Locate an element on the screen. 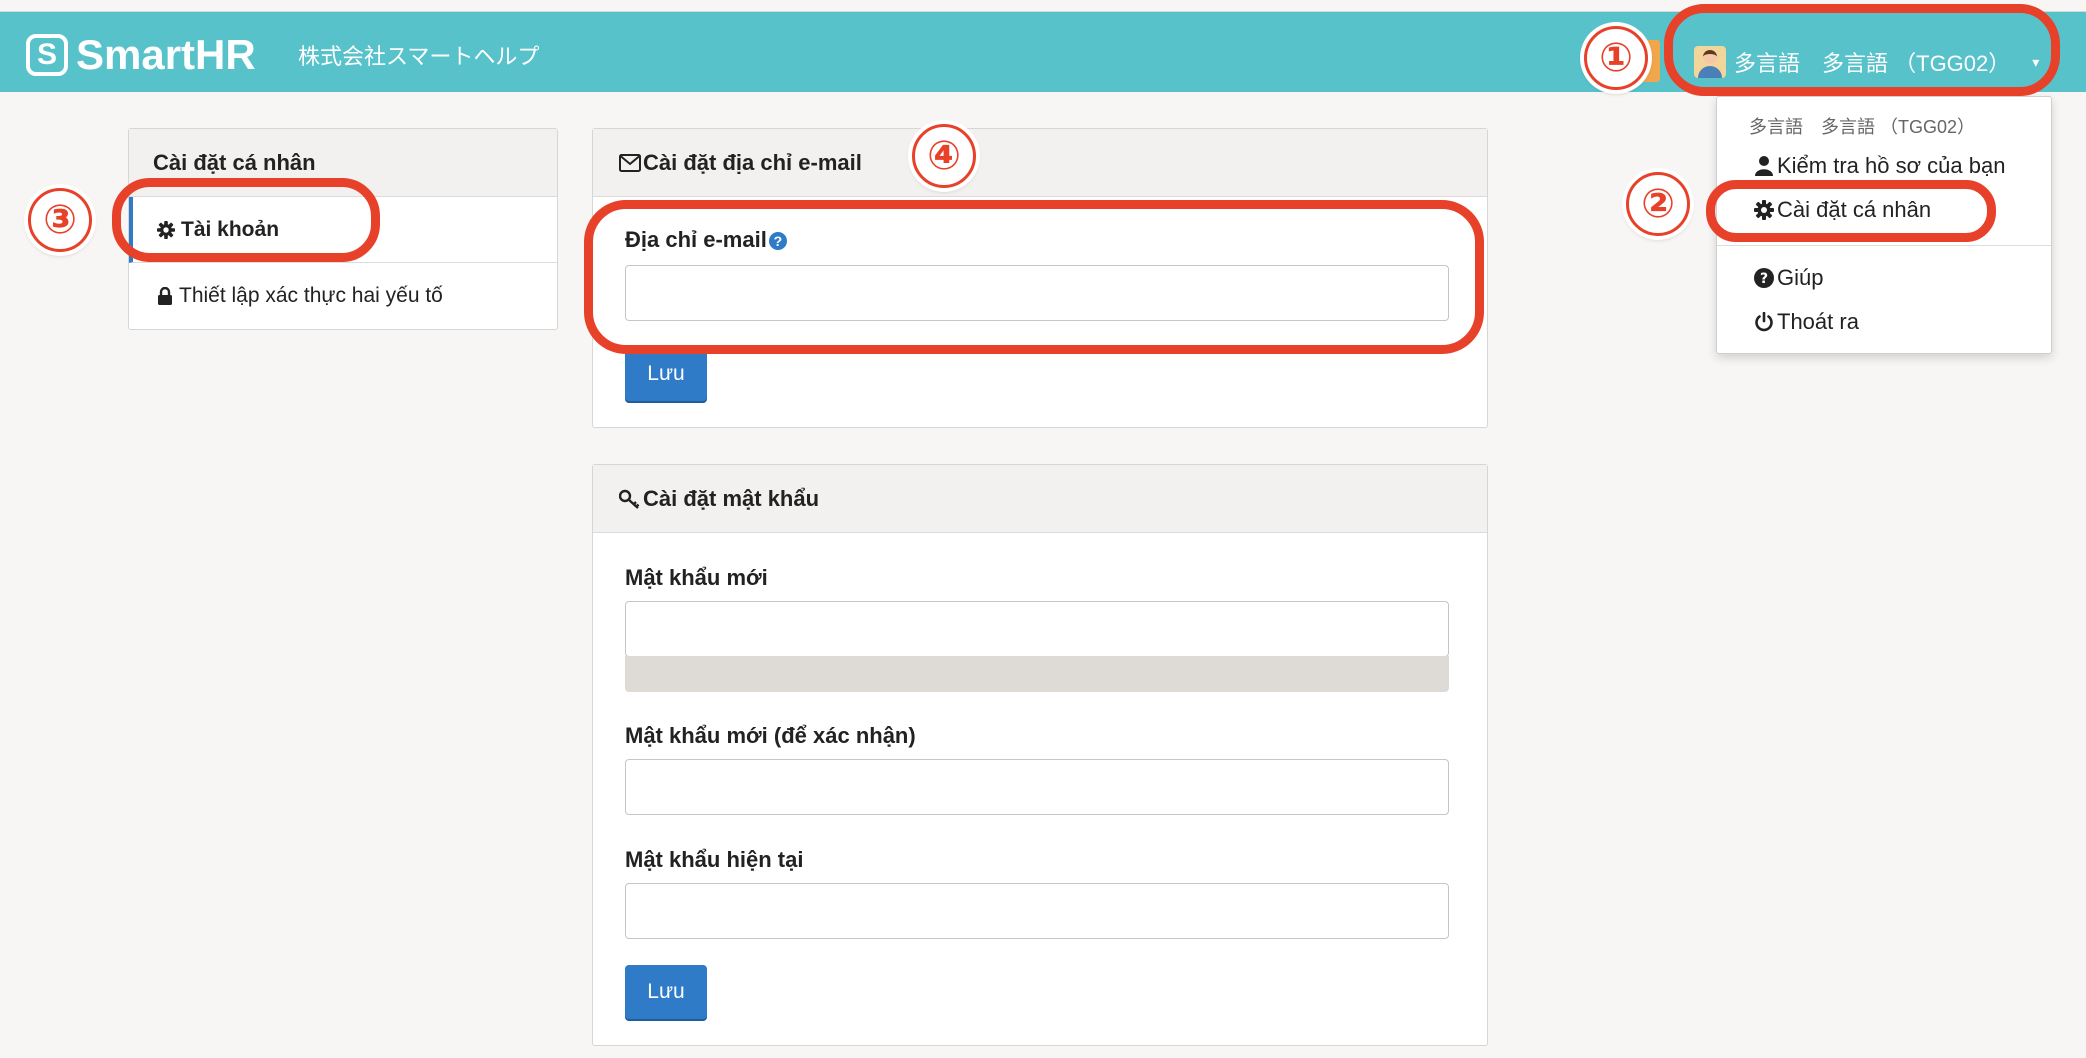 This screenshot has width=2086, height=1058. logo-mark: S is located at coordinates (47, 55).